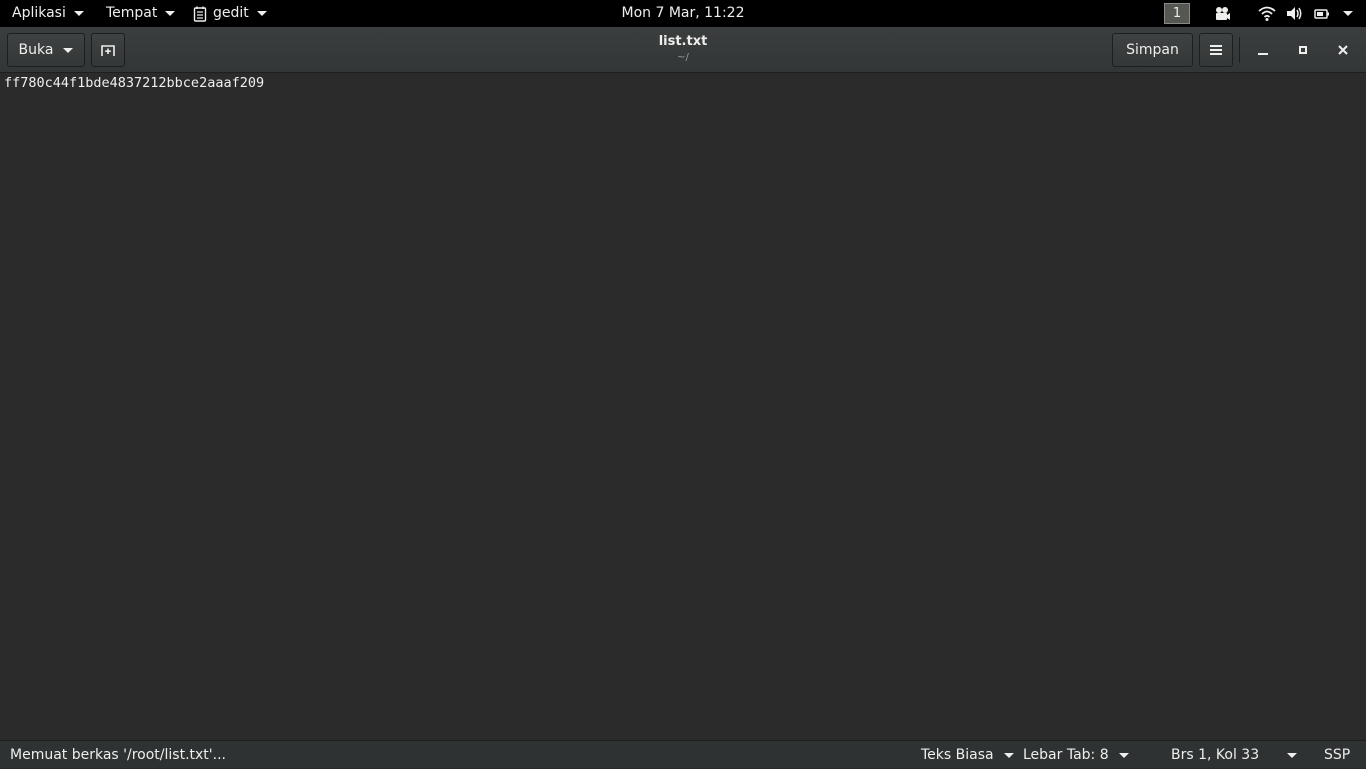  I want to click on clock-label: Mon 7 Mar, 11:22, so click(683, 13).